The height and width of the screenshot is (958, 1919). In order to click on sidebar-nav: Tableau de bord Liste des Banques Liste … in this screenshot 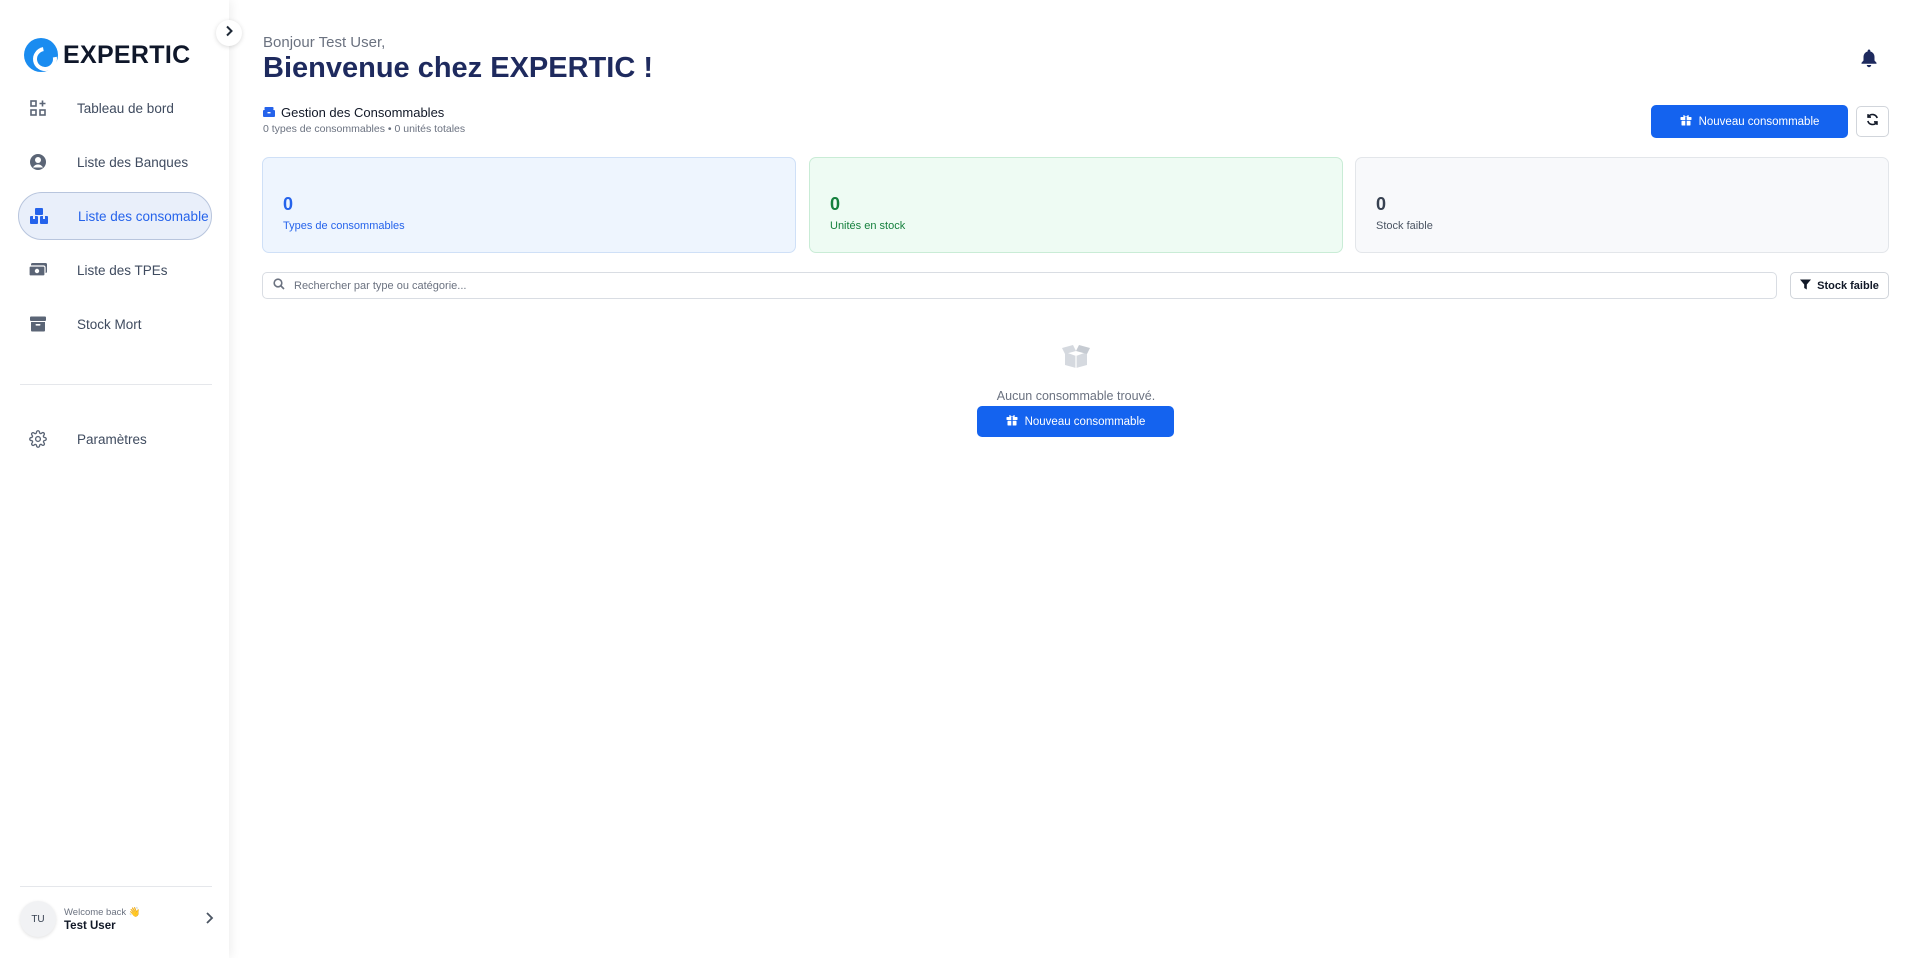, I will do `click(115, 219)`.